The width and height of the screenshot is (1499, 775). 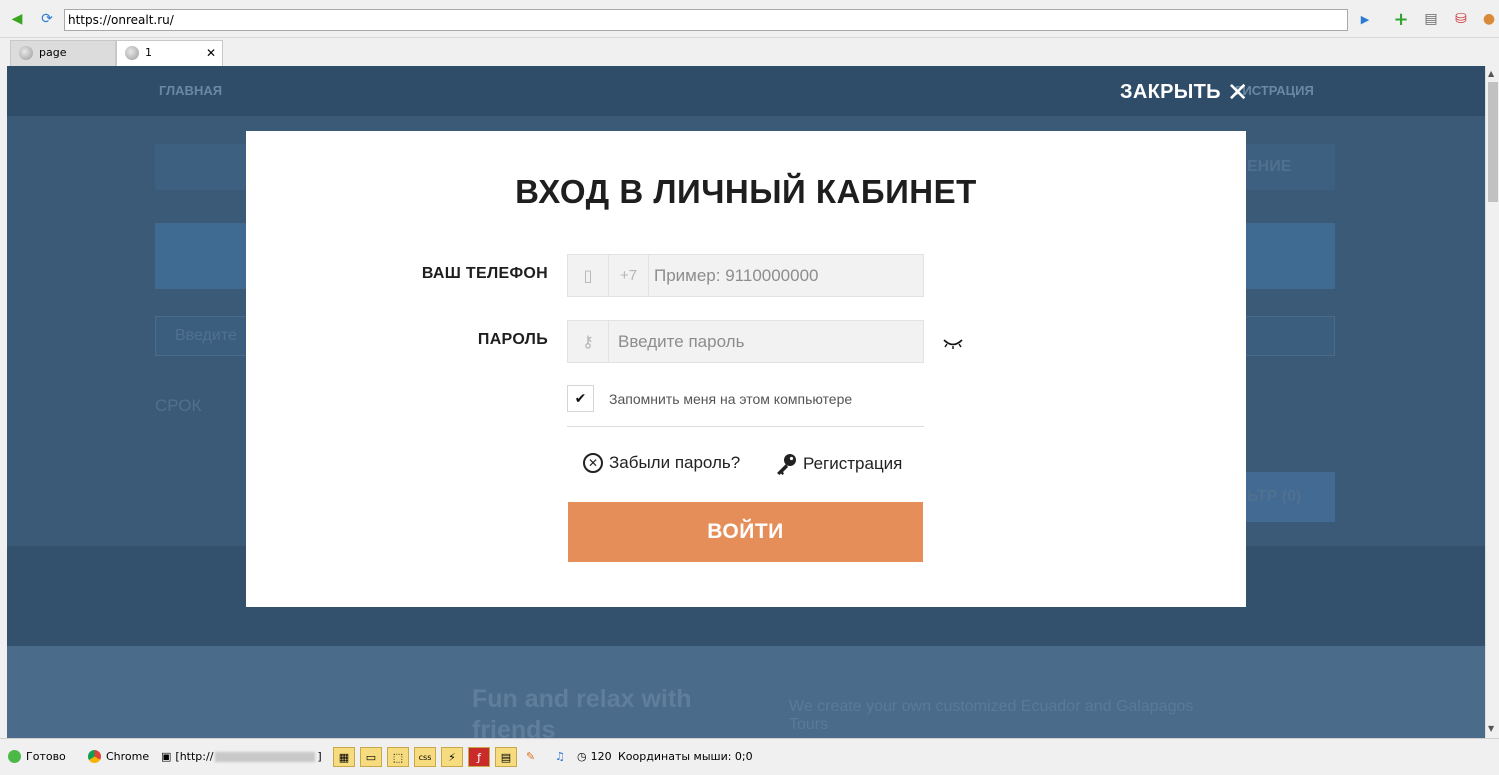 What do you see at coordinates (484, 273) in the screenshot?
I see `phone-label: ВАШ ТЕЛЕФОН` at bounding box center [484, 273].